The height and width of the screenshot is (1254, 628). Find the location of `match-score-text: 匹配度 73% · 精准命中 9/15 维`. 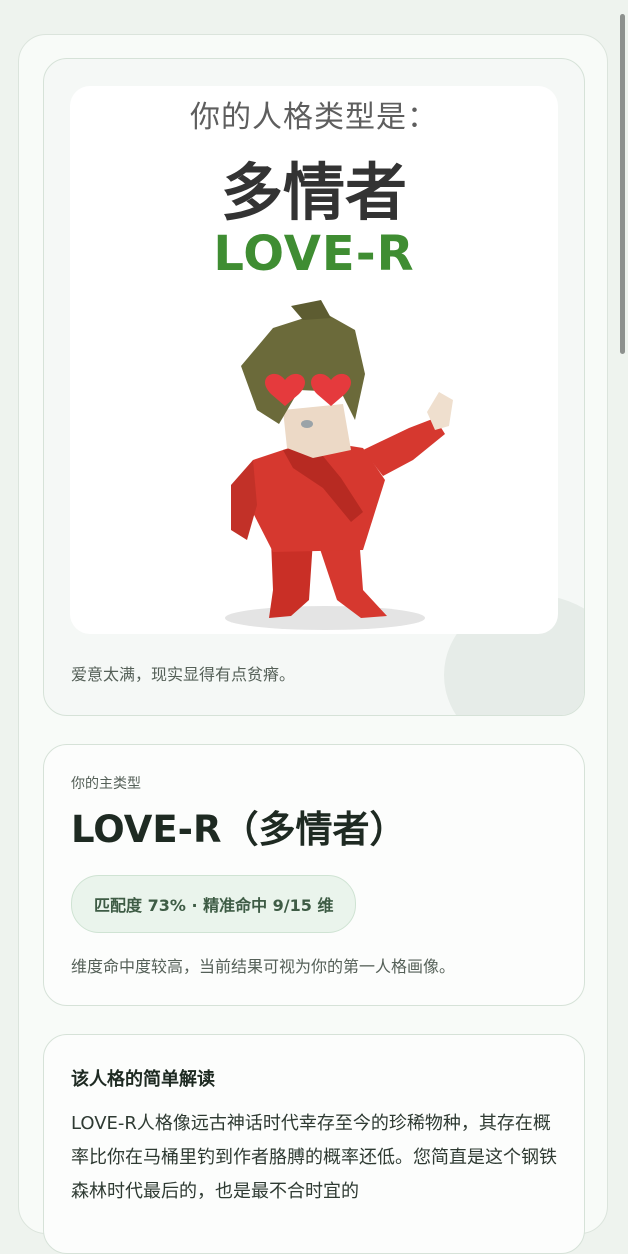

match-score-text: 匹配度 73% · 精准命中 9/15 维 is located at coordinates (214, 905).